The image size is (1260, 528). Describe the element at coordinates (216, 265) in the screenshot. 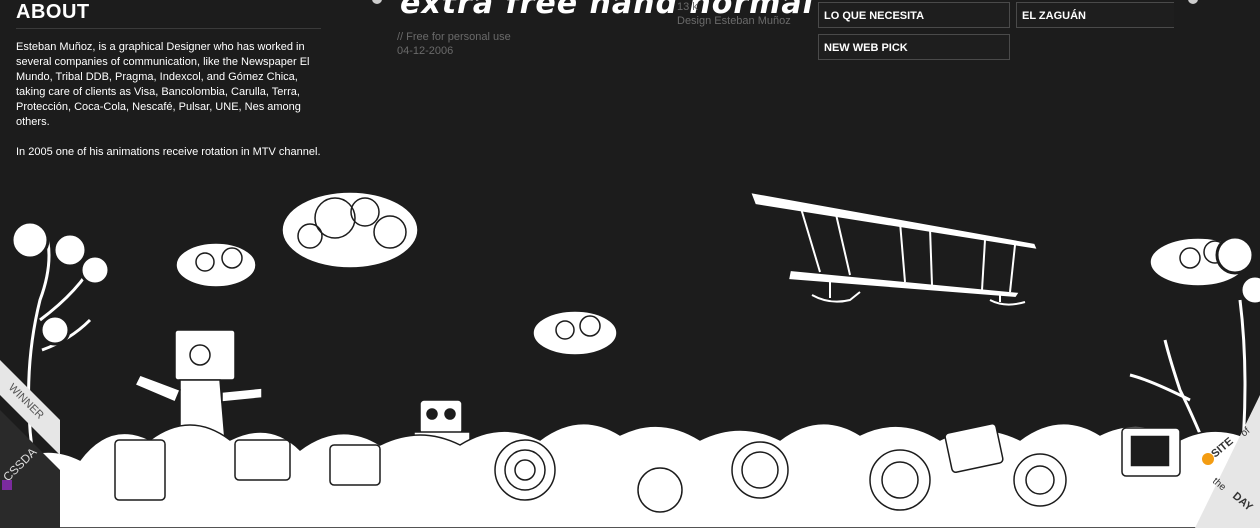

I see `cloud-small-left` at that location.